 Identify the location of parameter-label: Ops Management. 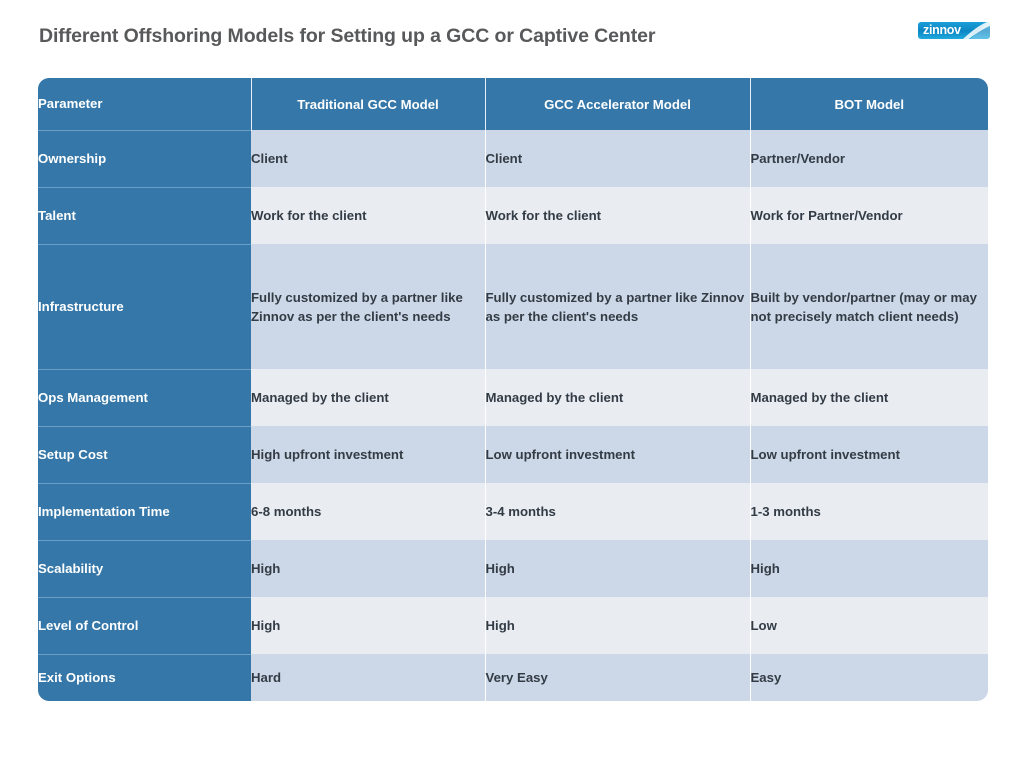
(144, 397).